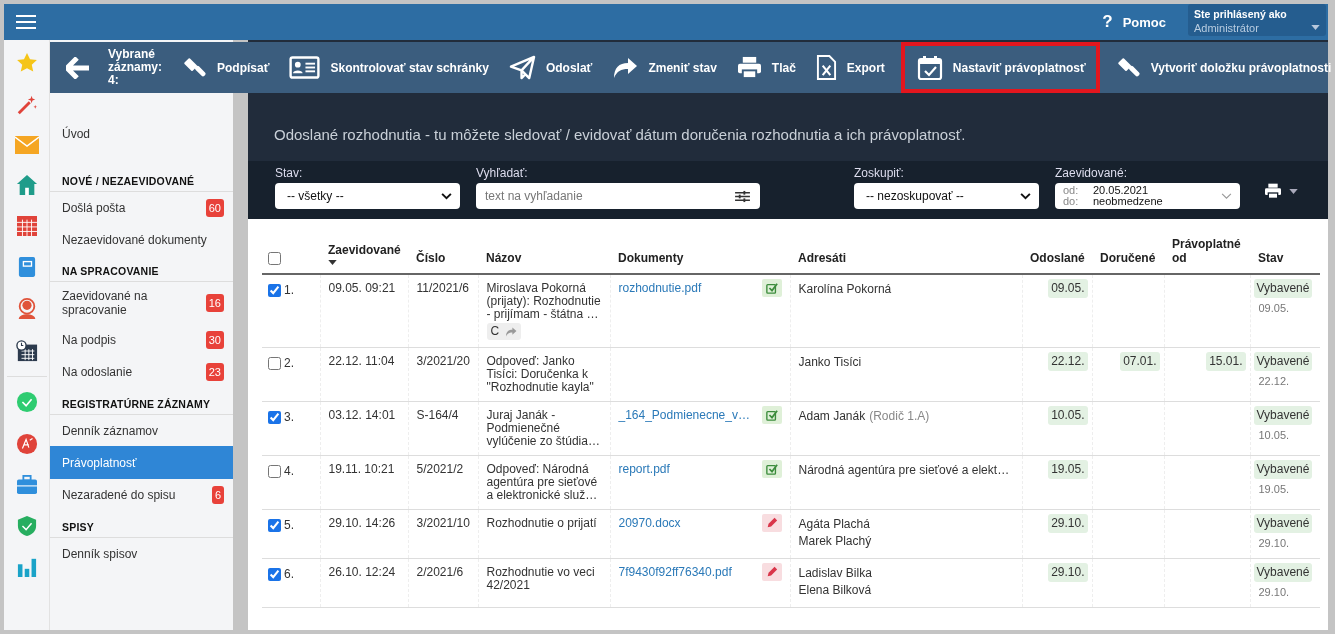 The width and height of the screenshot is (1335, 634). Describe the element at coordinates (274, 258) in the screenshot. I see `select-all-checkbox` at that location.